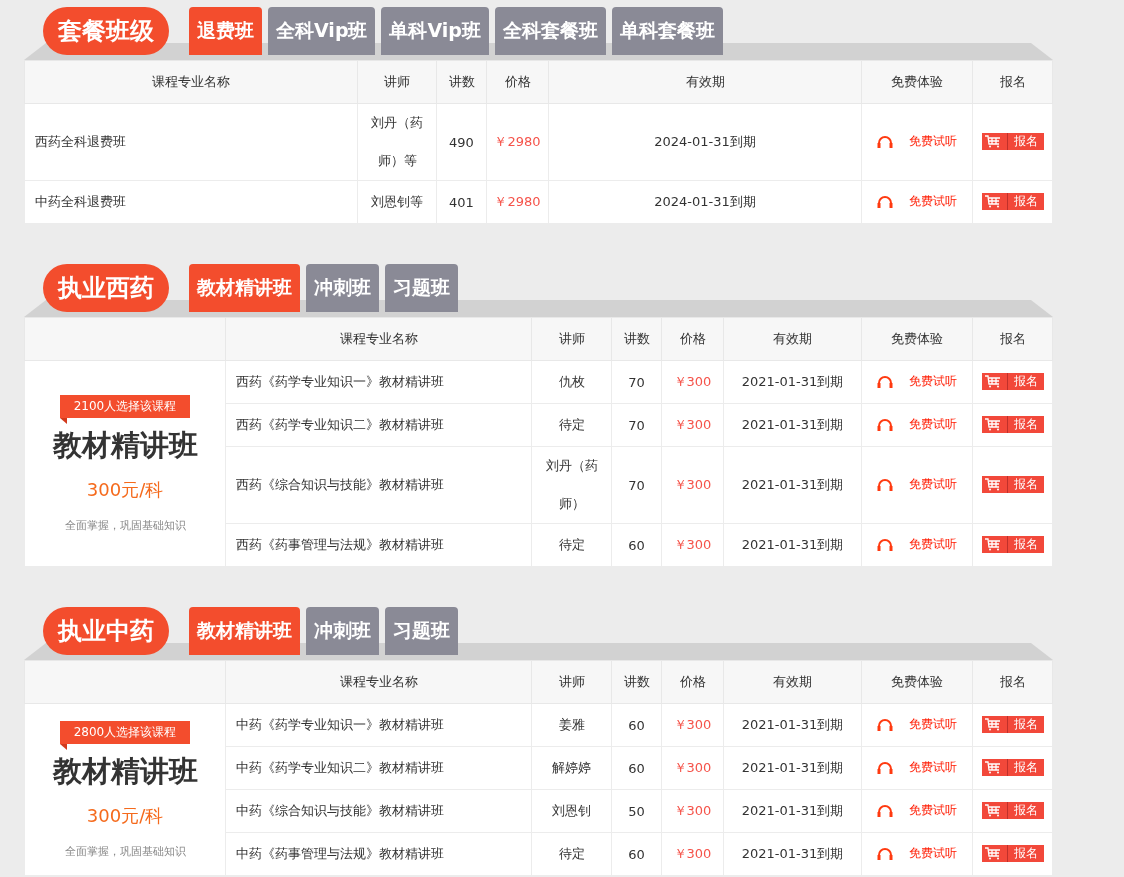 This screenshot has height=877, width=1124. What do you see at coordinates (571, 725) in the screenshot?
I see `teacher-cell: 姜雅` at bounding box center [571, 725].